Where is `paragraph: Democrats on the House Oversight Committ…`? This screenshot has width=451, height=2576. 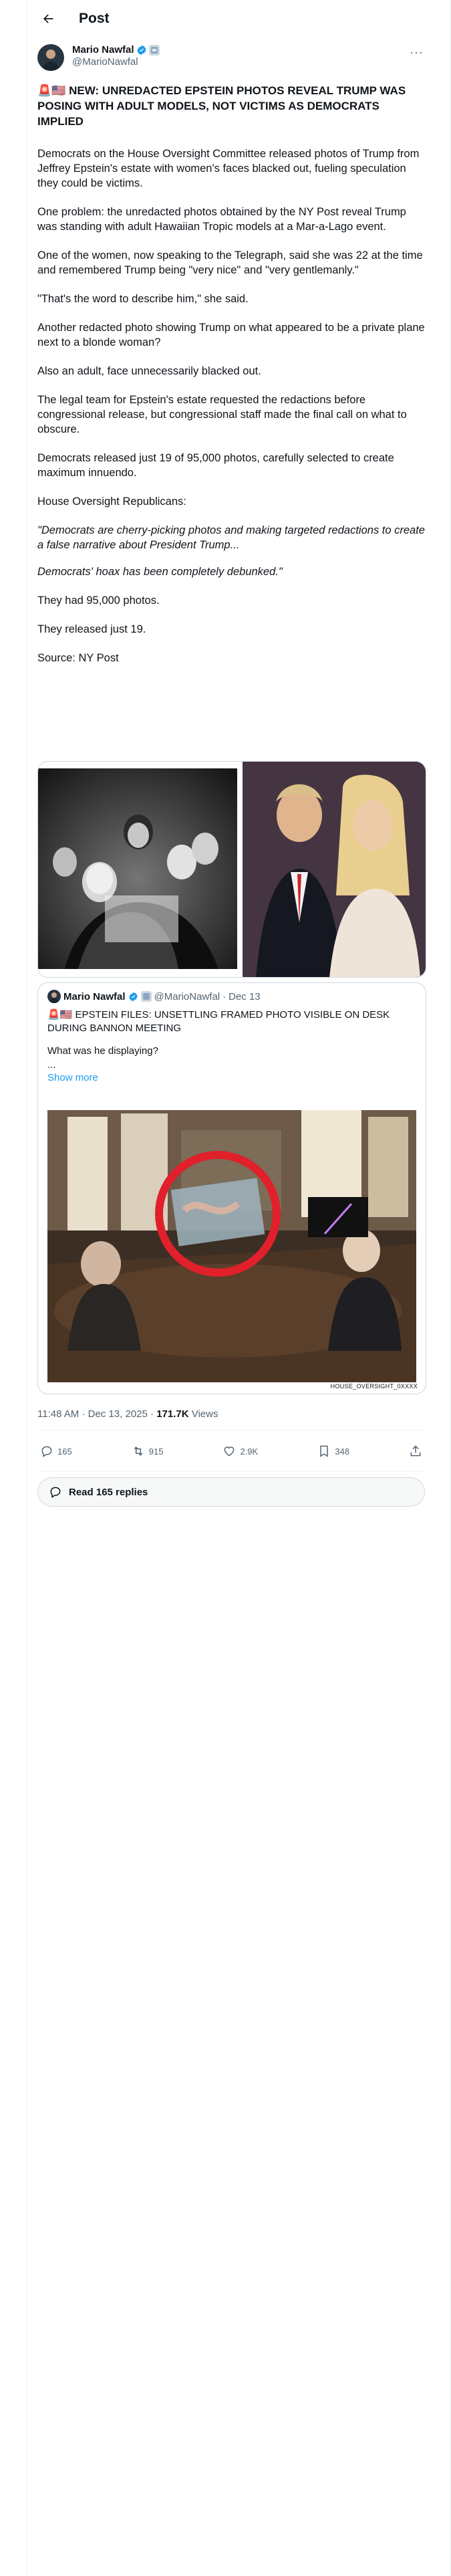 paragraph: Democrats on the House Oversight Committ… is located at coordinates (228, 168).